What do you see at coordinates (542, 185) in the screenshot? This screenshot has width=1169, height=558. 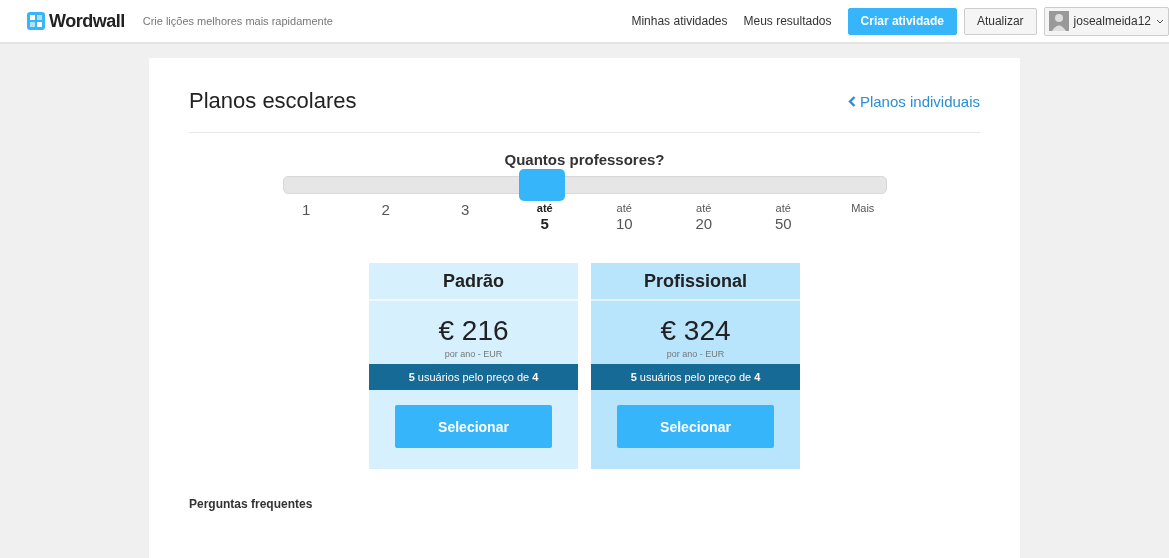 I see `slider-thumb` at bounding box center [542, 185].